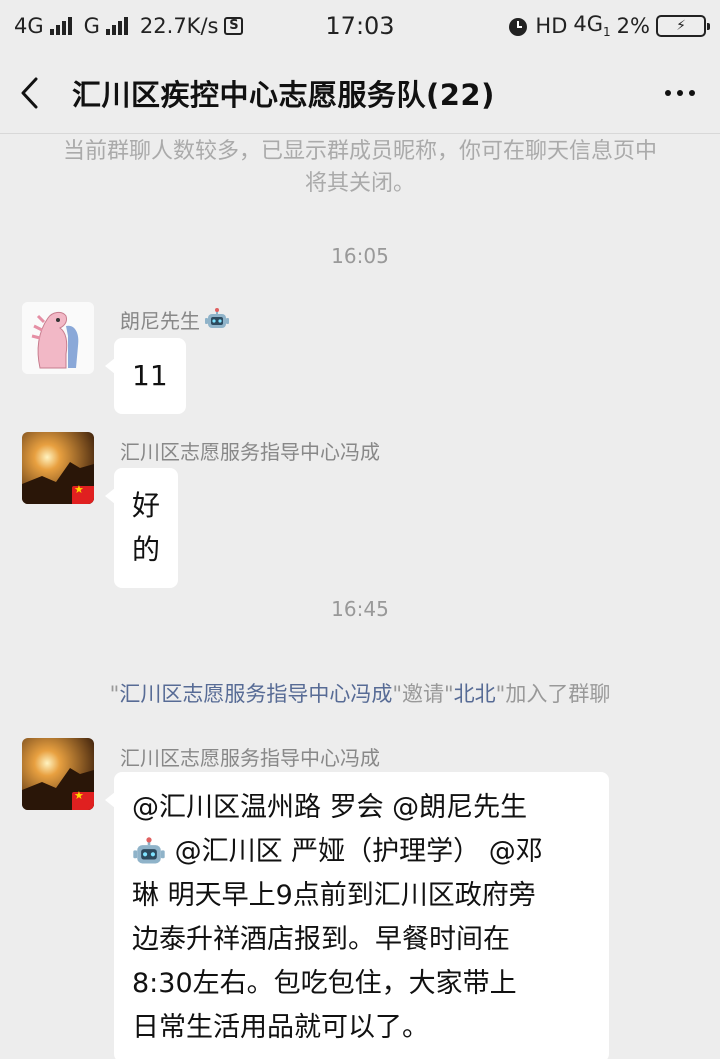 This screenshot has height=1059, width=720. What do you see at coordinates (360, 256) in the screenshot?
I see `timestamp: 16:05` at bounding box center [360, 256].